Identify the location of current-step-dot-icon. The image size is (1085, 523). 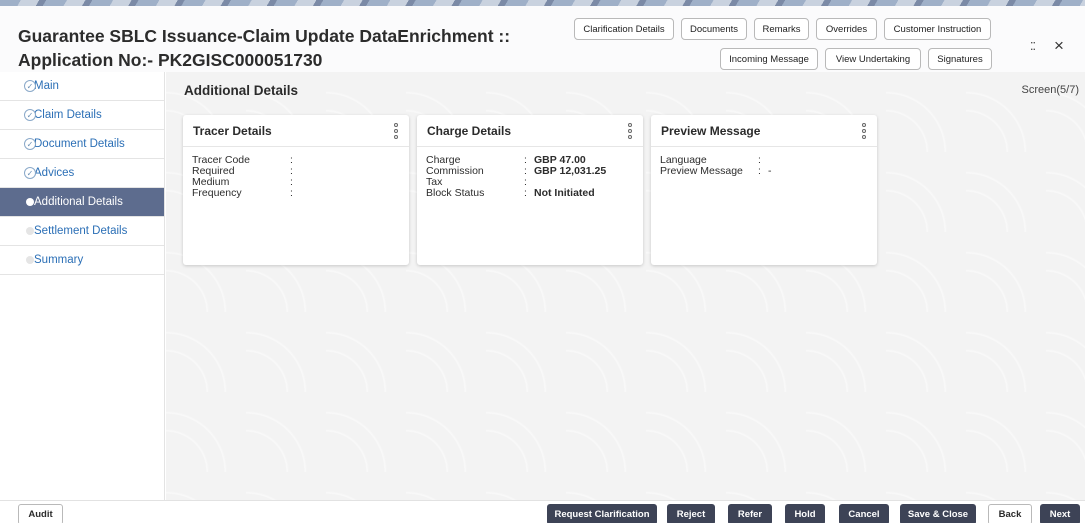
(30, 202).